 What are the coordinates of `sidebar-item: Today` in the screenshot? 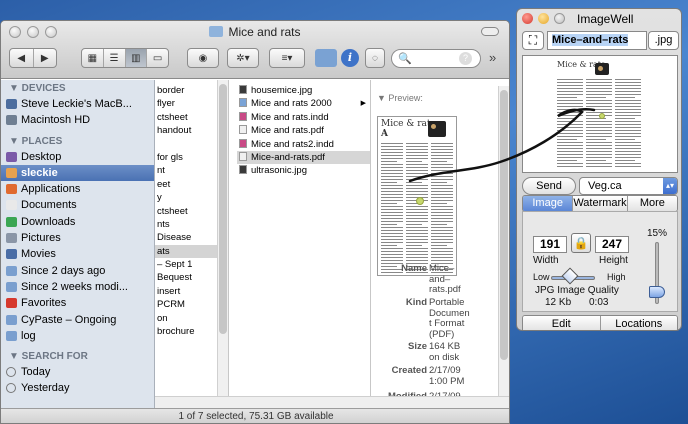 It's located at (77, 372).